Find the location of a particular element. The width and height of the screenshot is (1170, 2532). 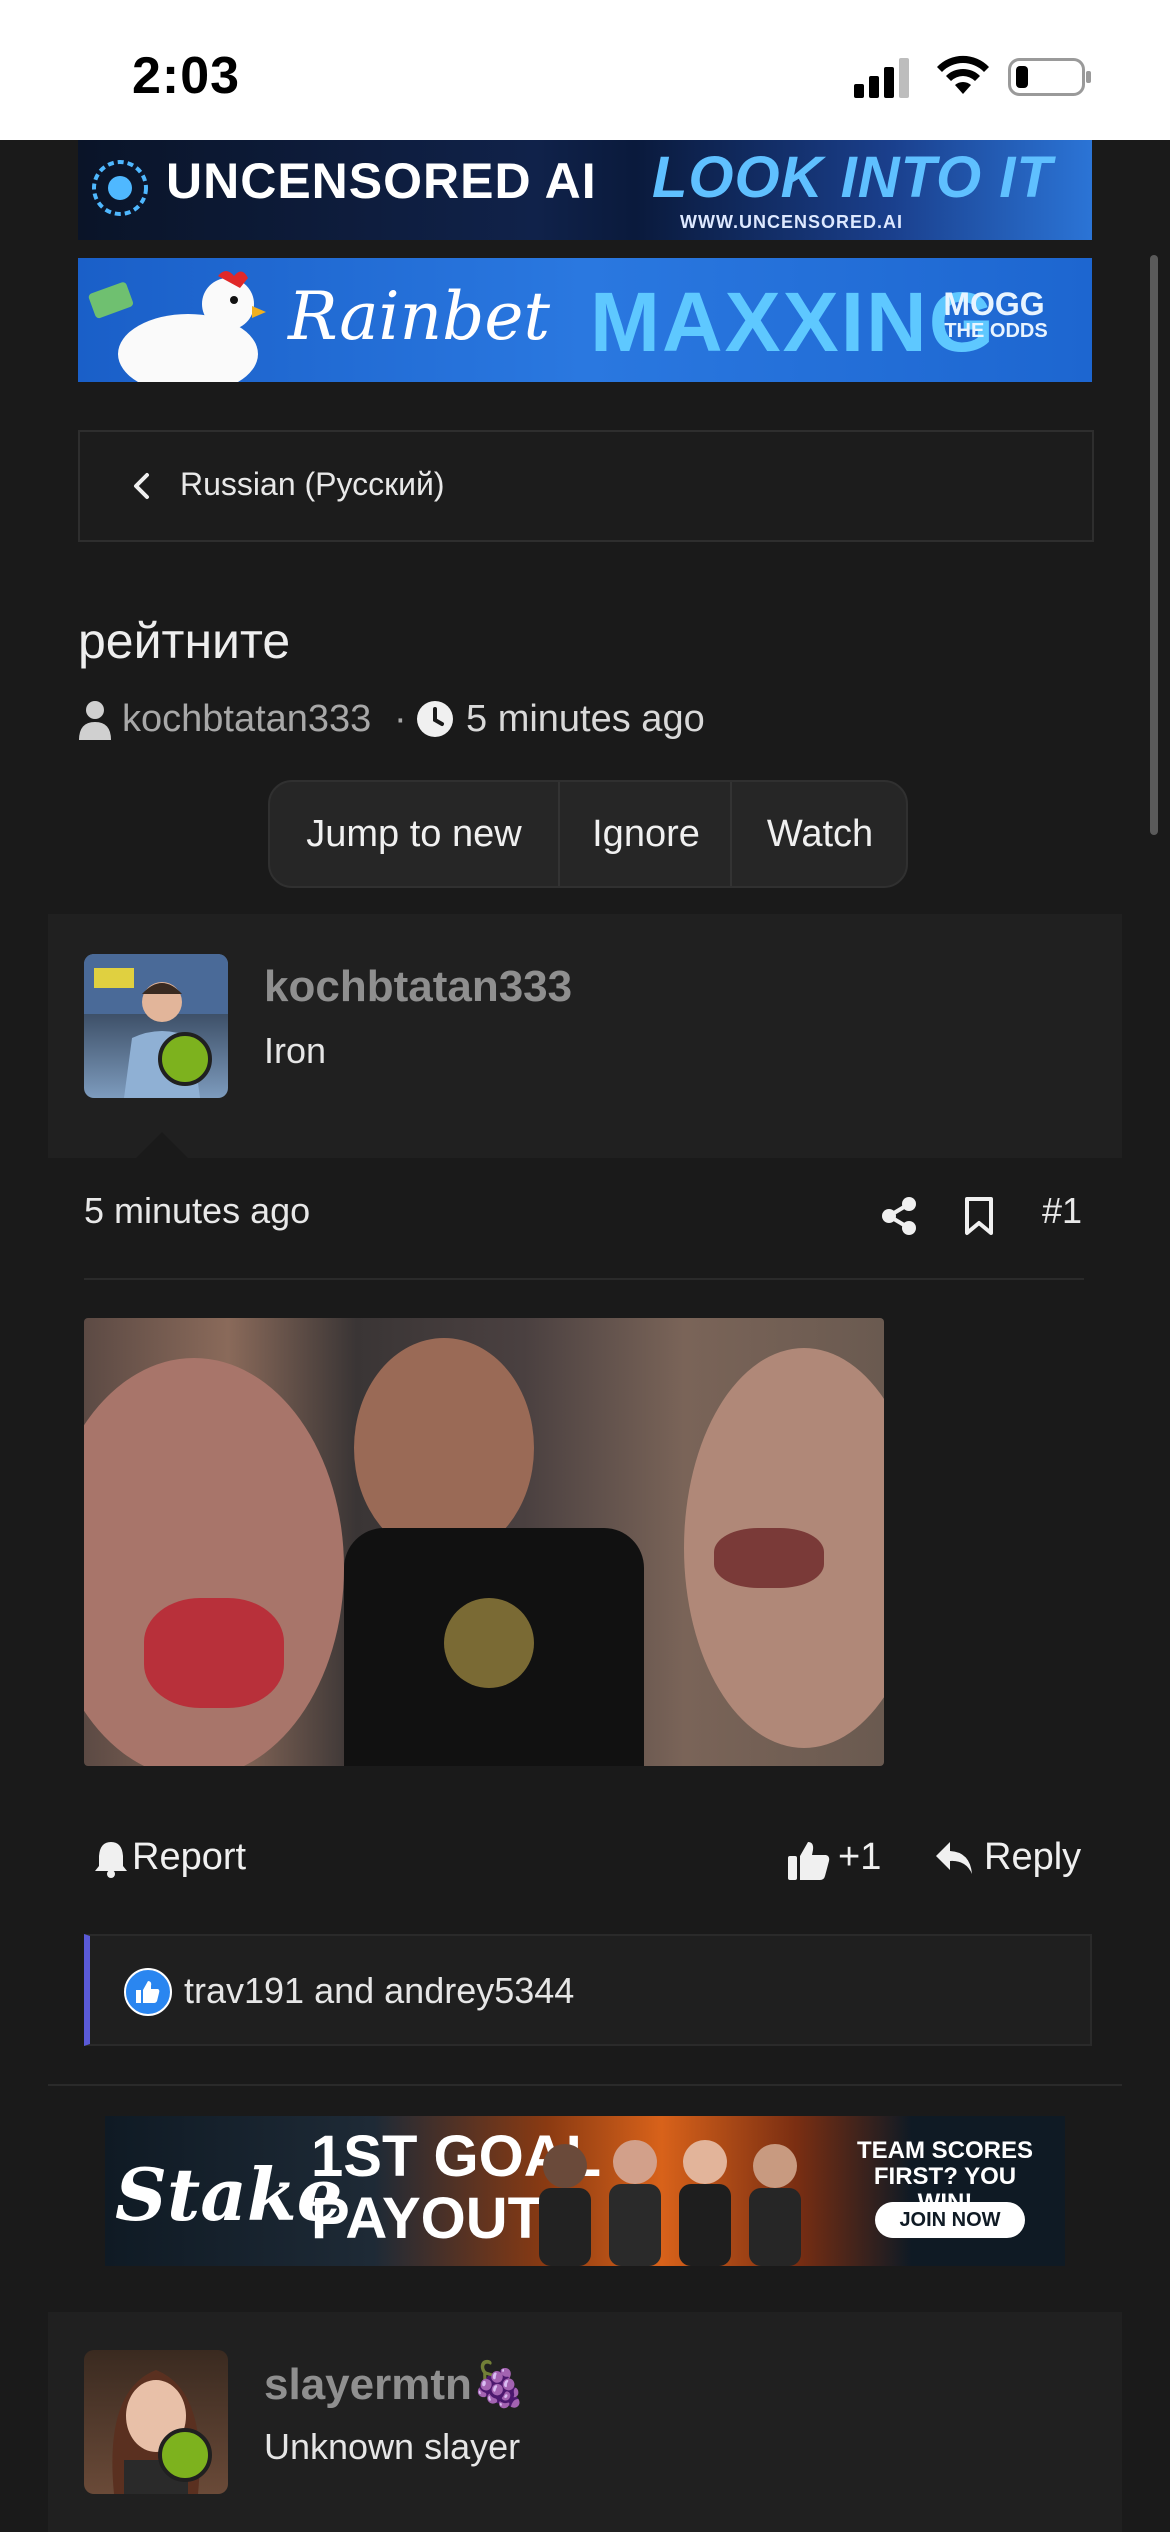

post-username: kochbtatan333 is located at coordinates (418, 987).